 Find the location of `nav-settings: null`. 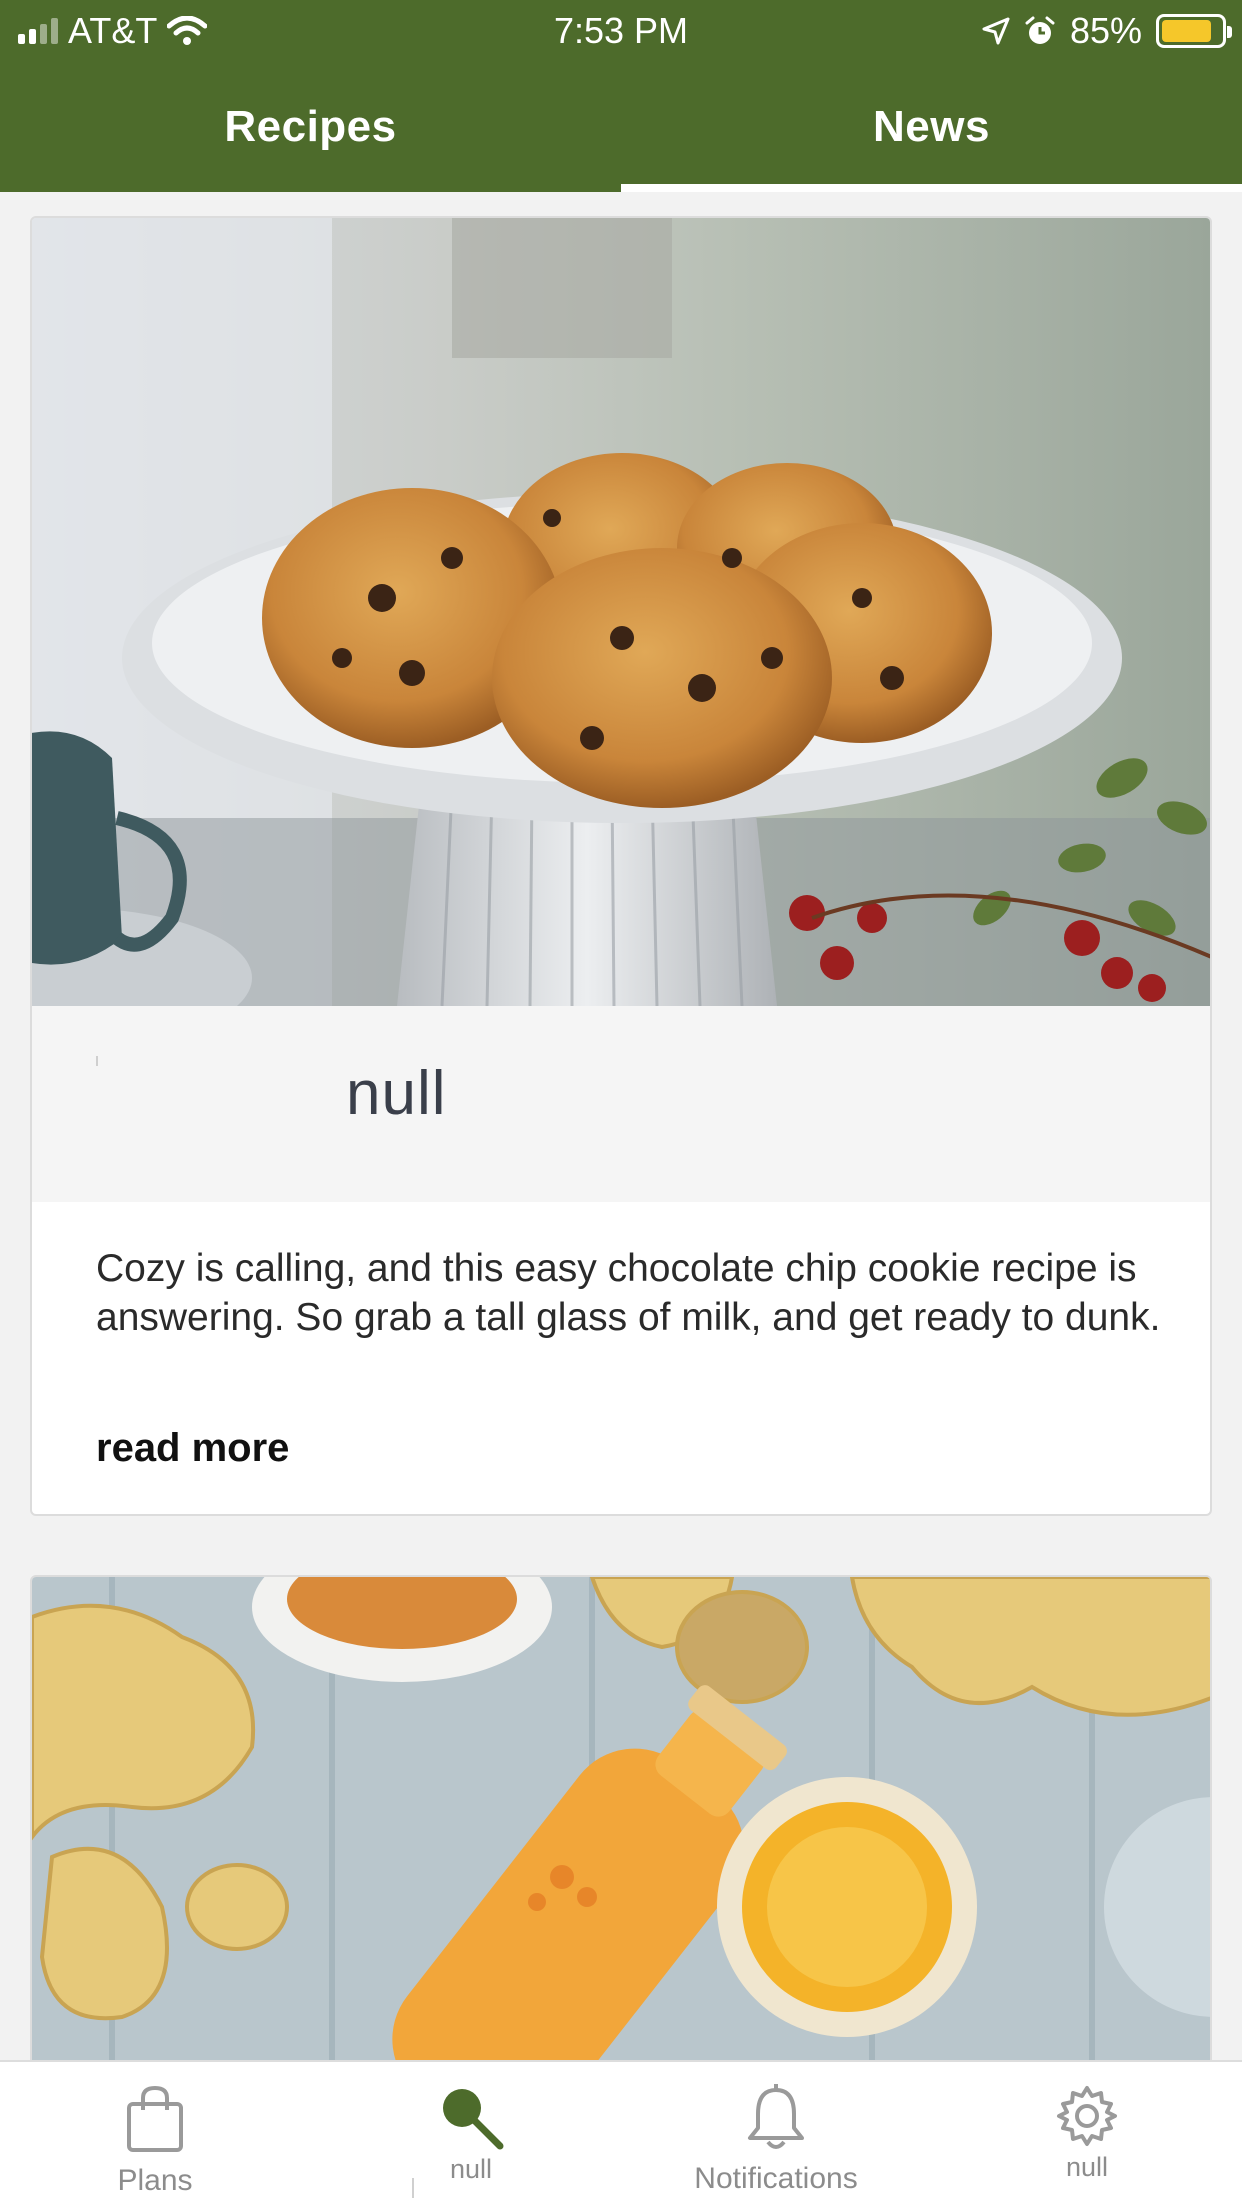

nav-settings: null is located at coordinates (1087, 2135).